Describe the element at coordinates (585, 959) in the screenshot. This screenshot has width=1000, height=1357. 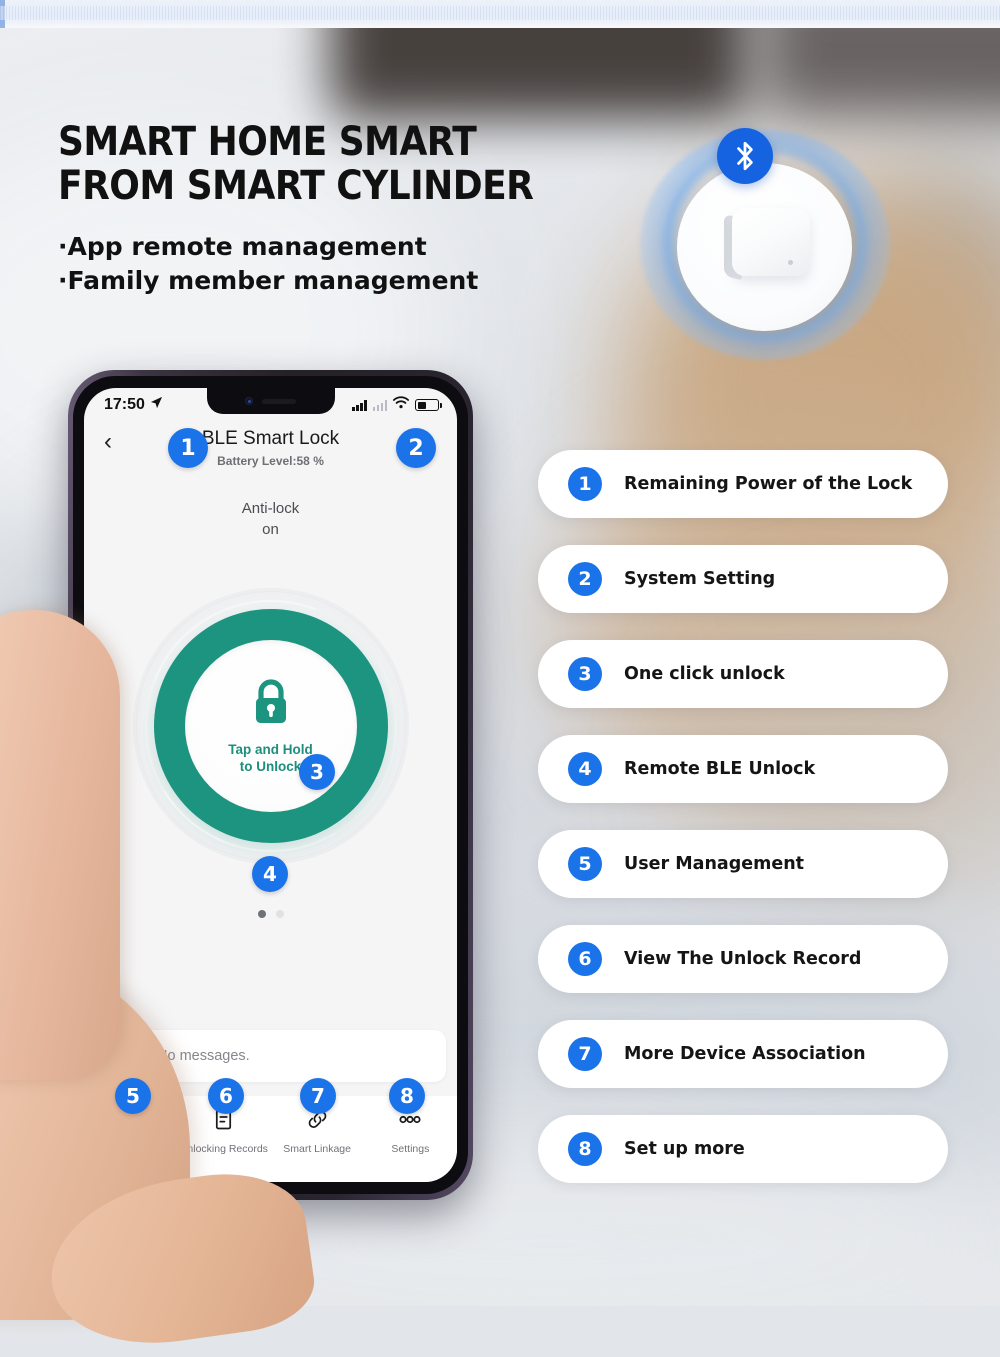
I see `feature-number: 6` at that location.